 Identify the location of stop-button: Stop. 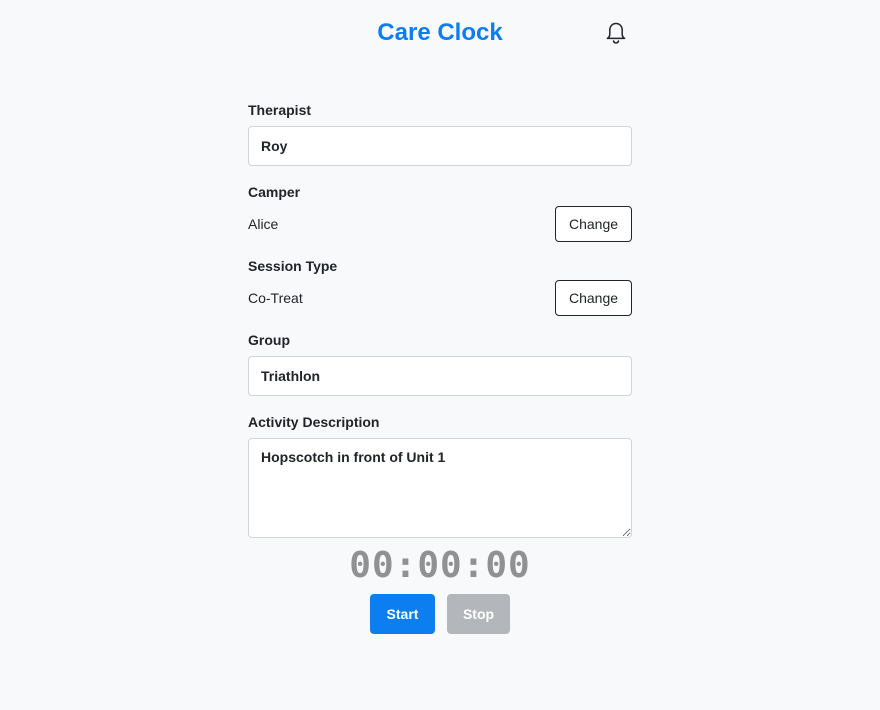
(478, 614).